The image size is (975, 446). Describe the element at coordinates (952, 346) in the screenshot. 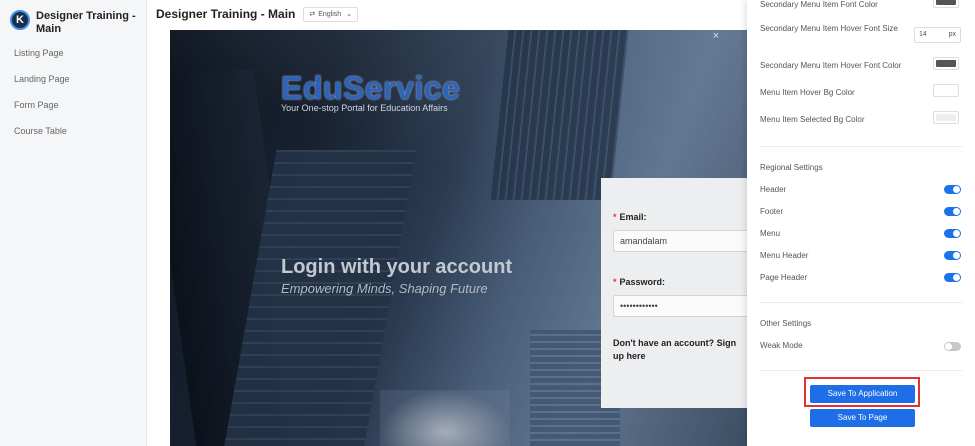

I see `weak-mode-toggle` at that location.